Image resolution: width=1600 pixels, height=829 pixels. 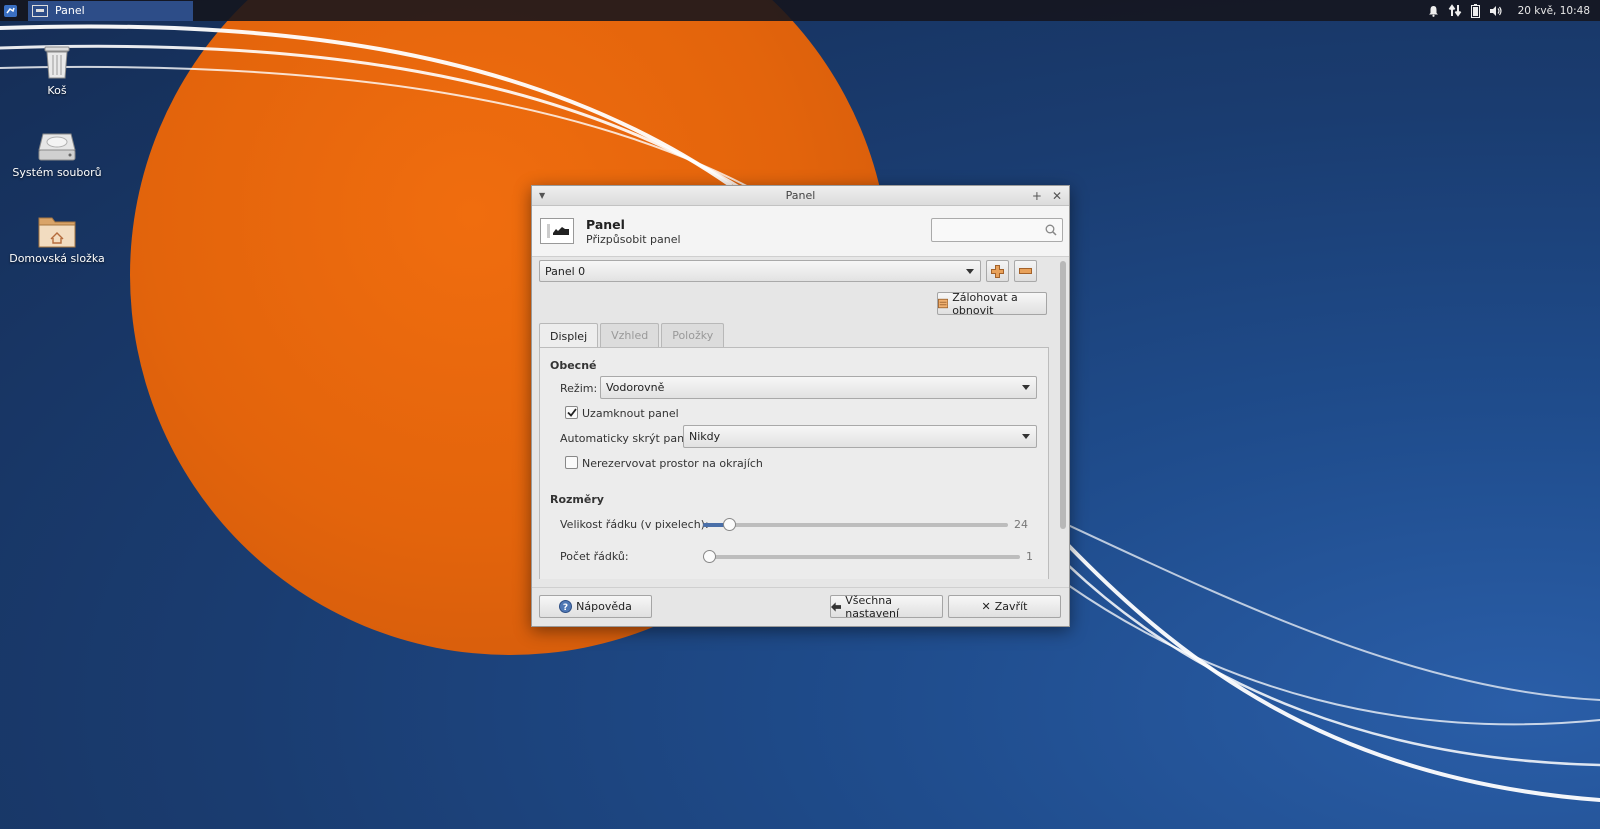 What do you see at coordinates (70, 10) in the screenshot?
I see `taskbar-window-label: Panel` at bounding box center [70, 10].